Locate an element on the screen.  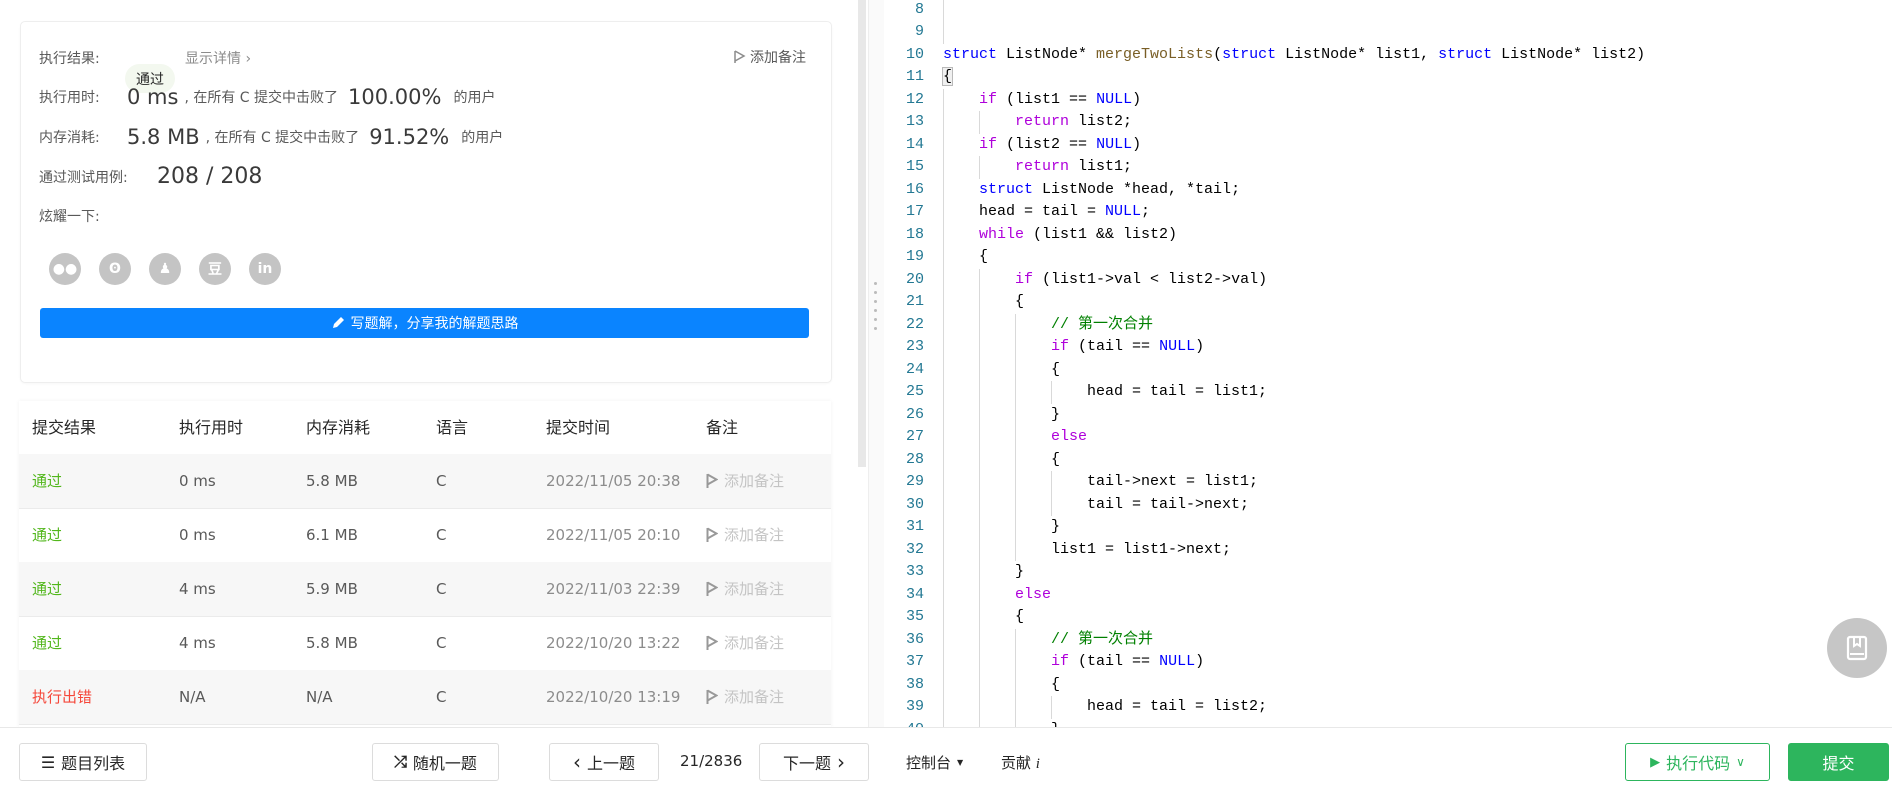
result-label: 执行结果: is located at coordinates (69, 59).